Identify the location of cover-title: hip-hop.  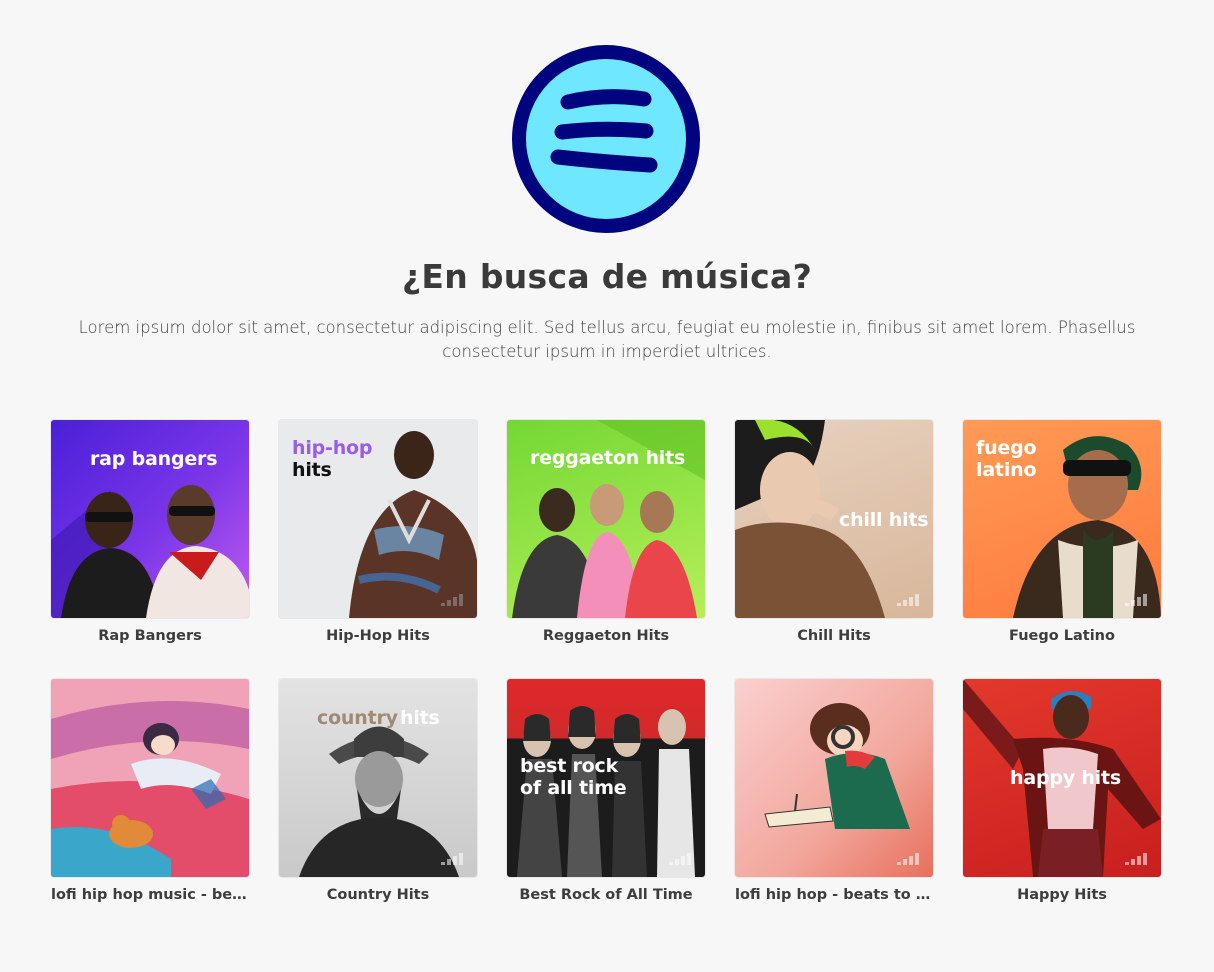
(332, 448).